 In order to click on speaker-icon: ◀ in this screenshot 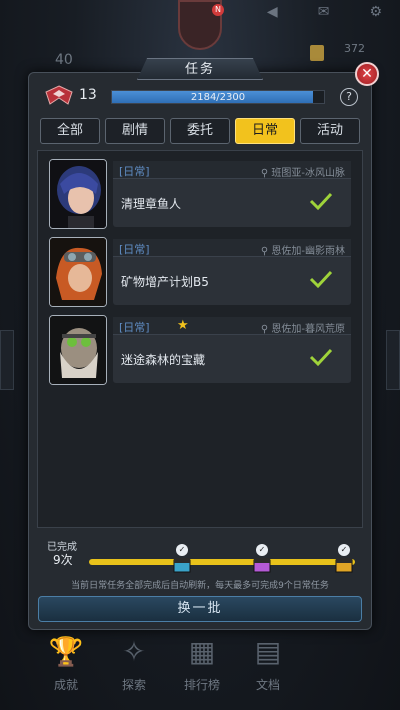, I will do `click(272, 12)`.